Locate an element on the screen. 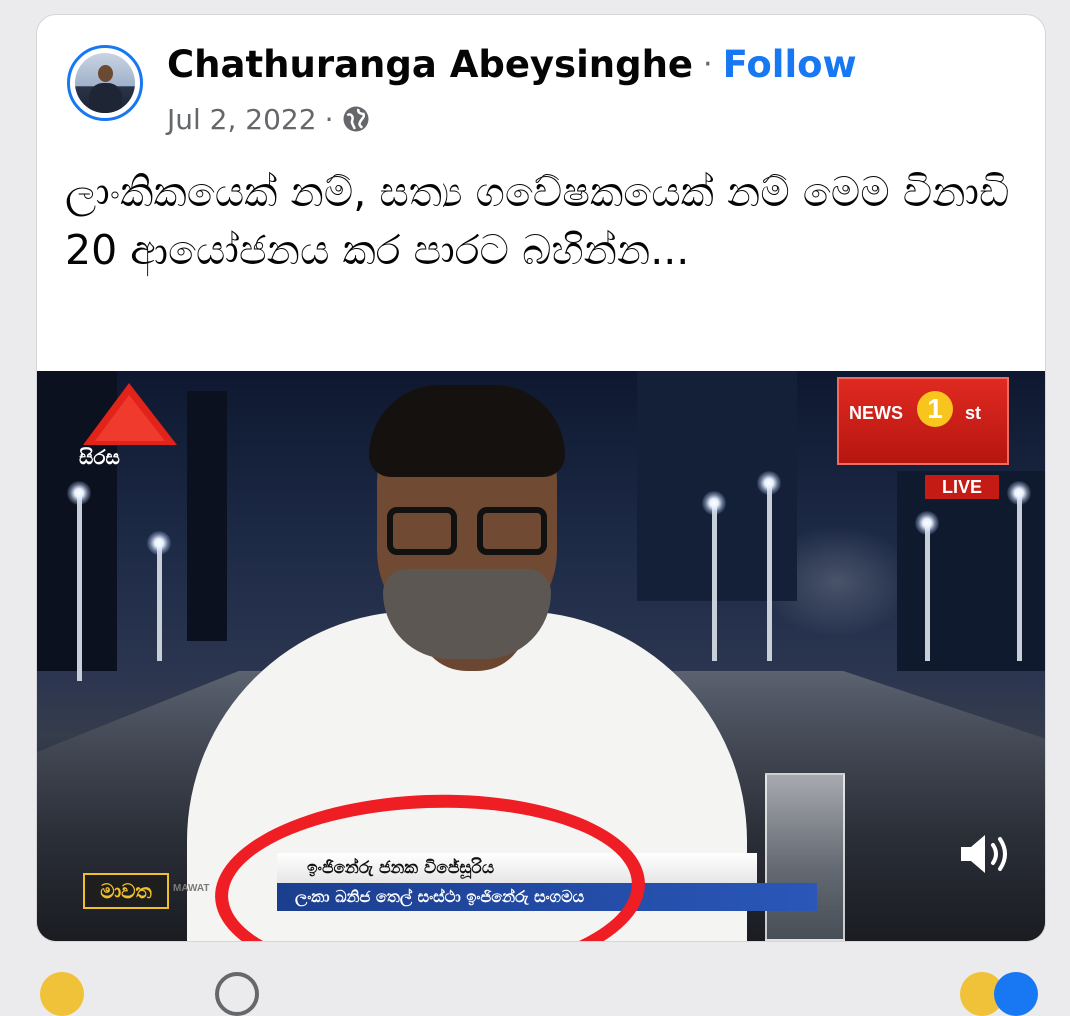  program-sub: MAWAT is located at coordinates (191, 888).